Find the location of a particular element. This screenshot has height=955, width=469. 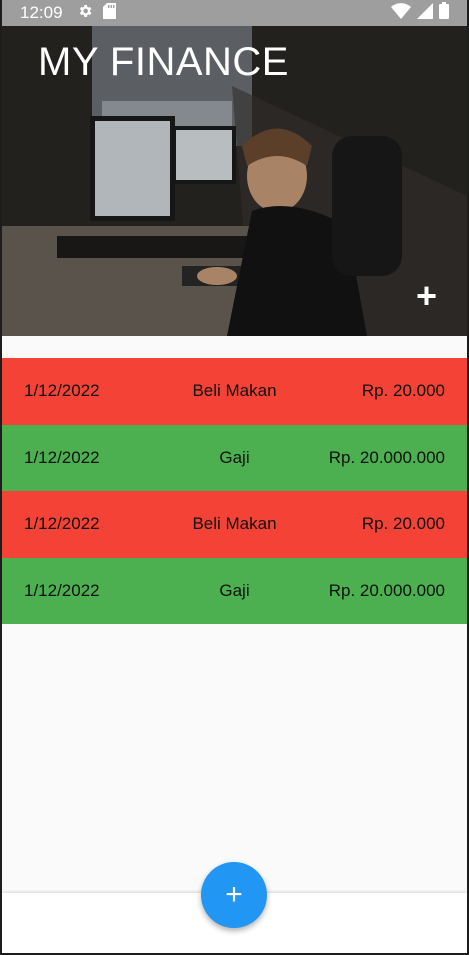

battery-icon is located at coordinates (444, 13).